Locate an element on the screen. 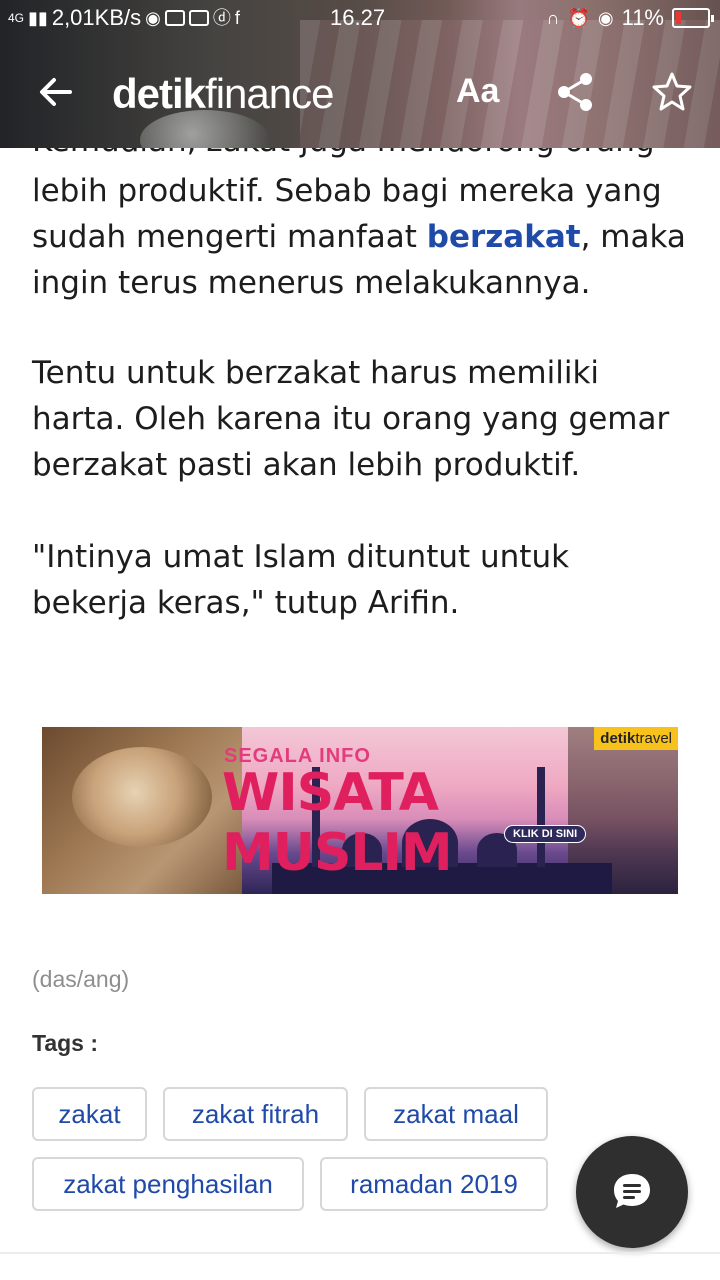  banner-cta: KLIK DI SINI is located at coordinates (545, 834).